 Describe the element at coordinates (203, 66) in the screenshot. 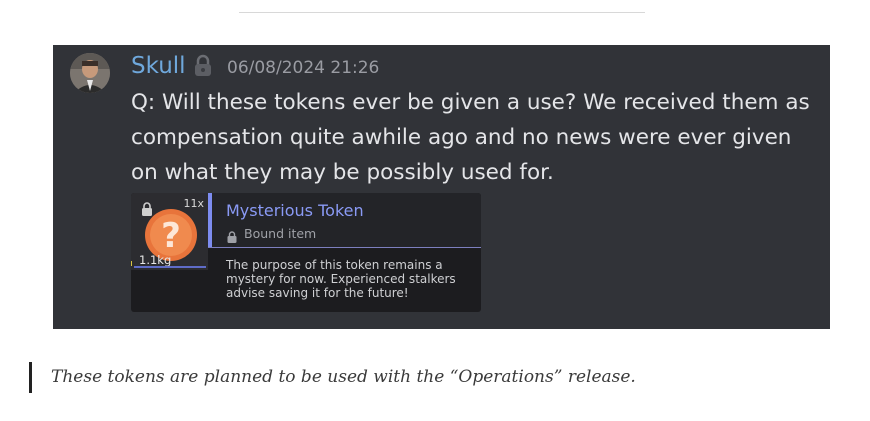

I see `padlock-badge-icon` at that location.